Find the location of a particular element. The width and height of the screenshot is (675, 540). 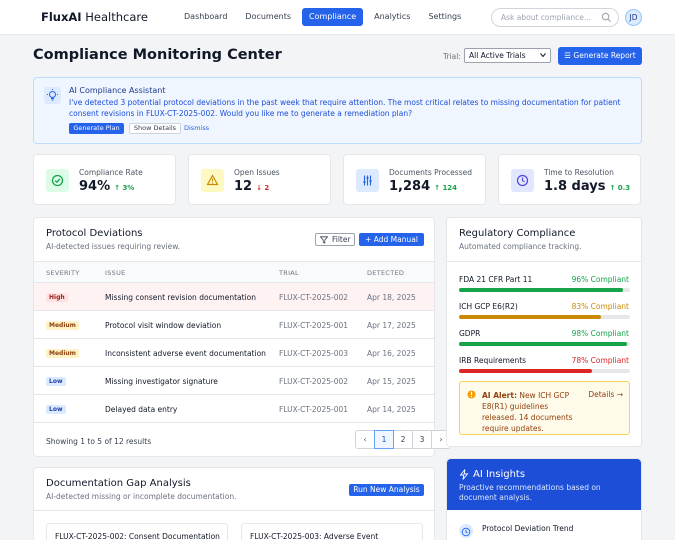

stat-delta: ↑ 3% is located at coordinates (124, 188).